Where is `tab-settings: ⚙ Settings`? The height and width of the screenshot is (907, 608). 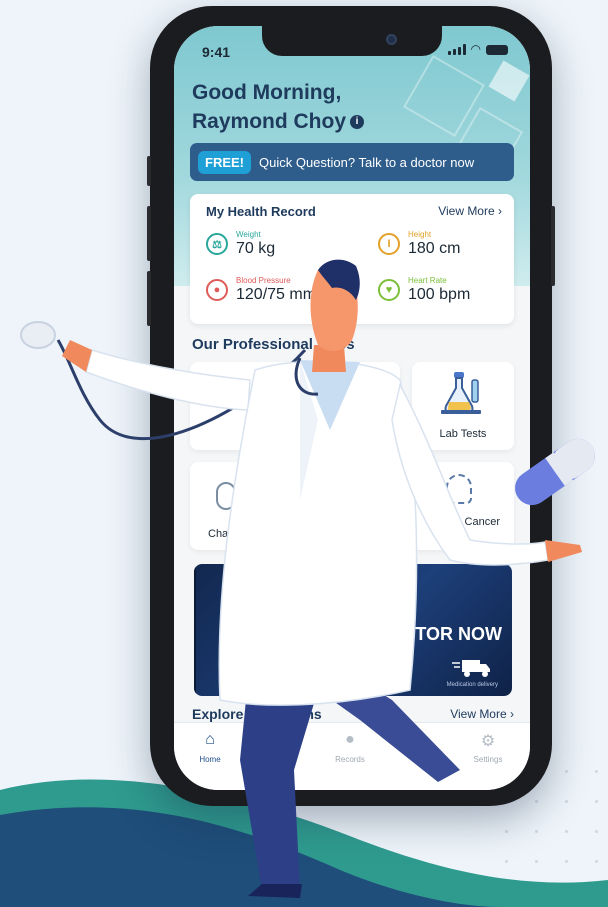
tab-settings: ⚙ Settings is located at coordinates (488, 747).